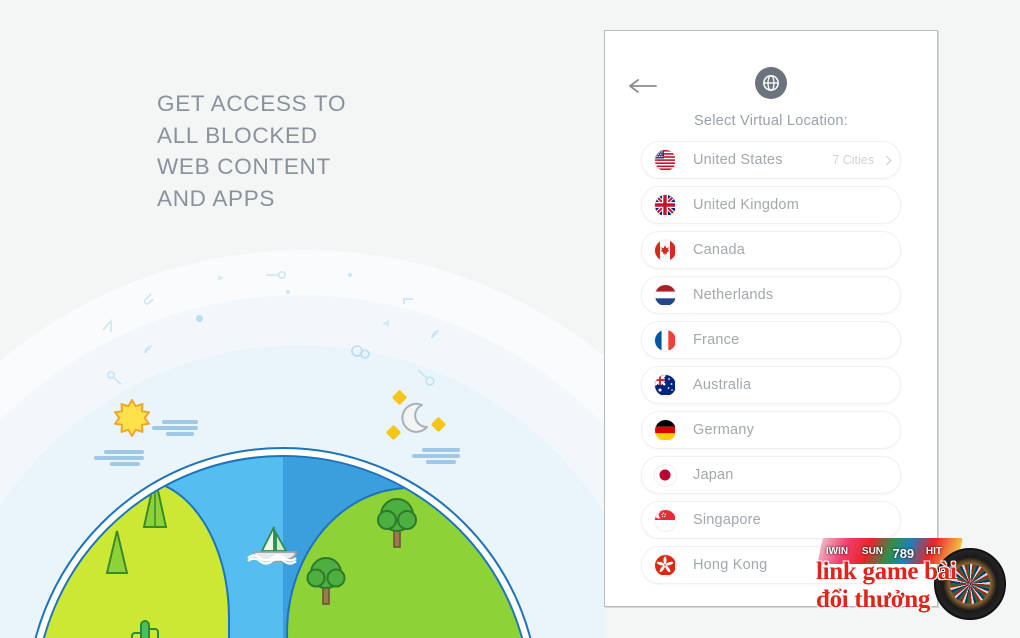 The height and width of the screenshot is (638, 1020). I want to click on cactus-icon, so click(145, 629).